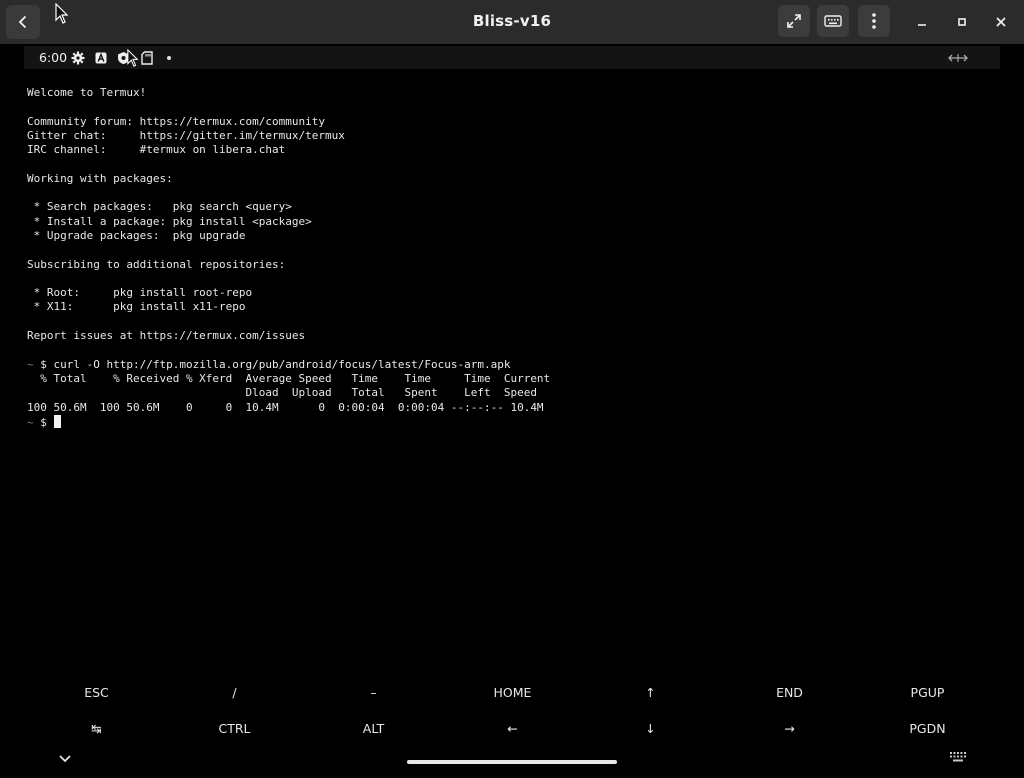 Image resolution: width=1024 pixels, height=778 pixels. I want to click on prompt-text: $, so click(43, 422).